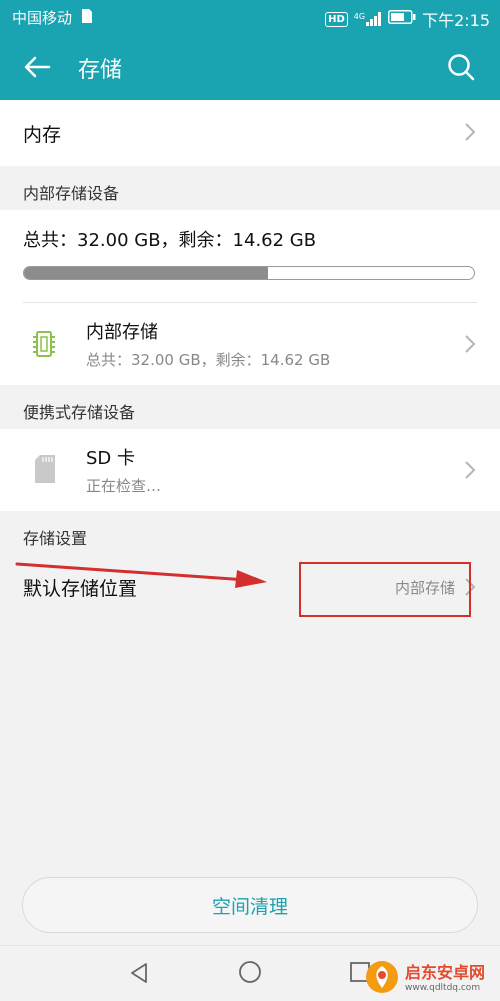 The width and height of the screenshot is (500, 1001). Describe the element at coordinates (87, 18) in the screenshot. I see `sim-card-icon` at that location.